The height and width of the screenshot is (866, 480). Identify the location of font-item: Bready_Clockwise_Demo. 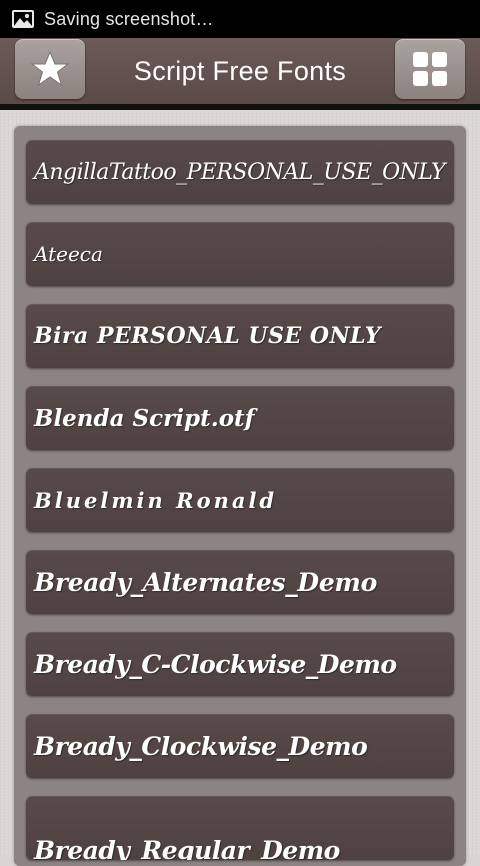
(240, 746).